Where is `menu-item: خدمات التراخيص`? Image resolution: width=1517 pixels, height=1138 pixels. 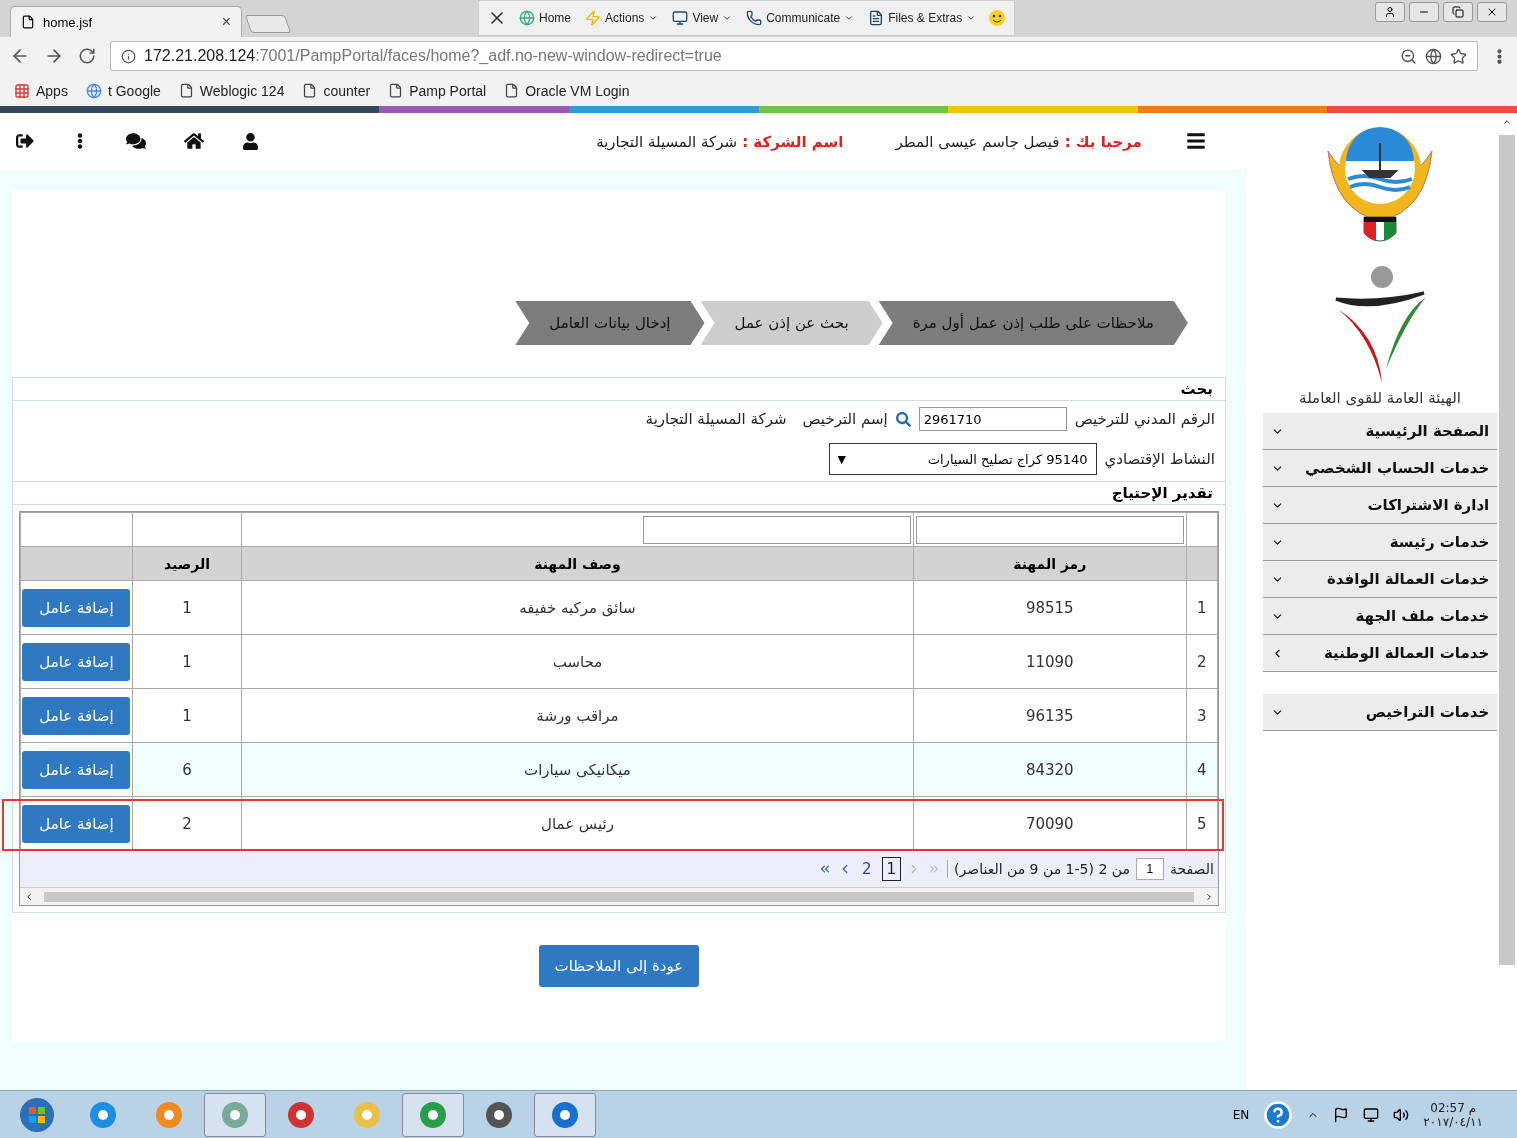 menu-item: خدمات التراخيص is located at coordinates (1380, 712).